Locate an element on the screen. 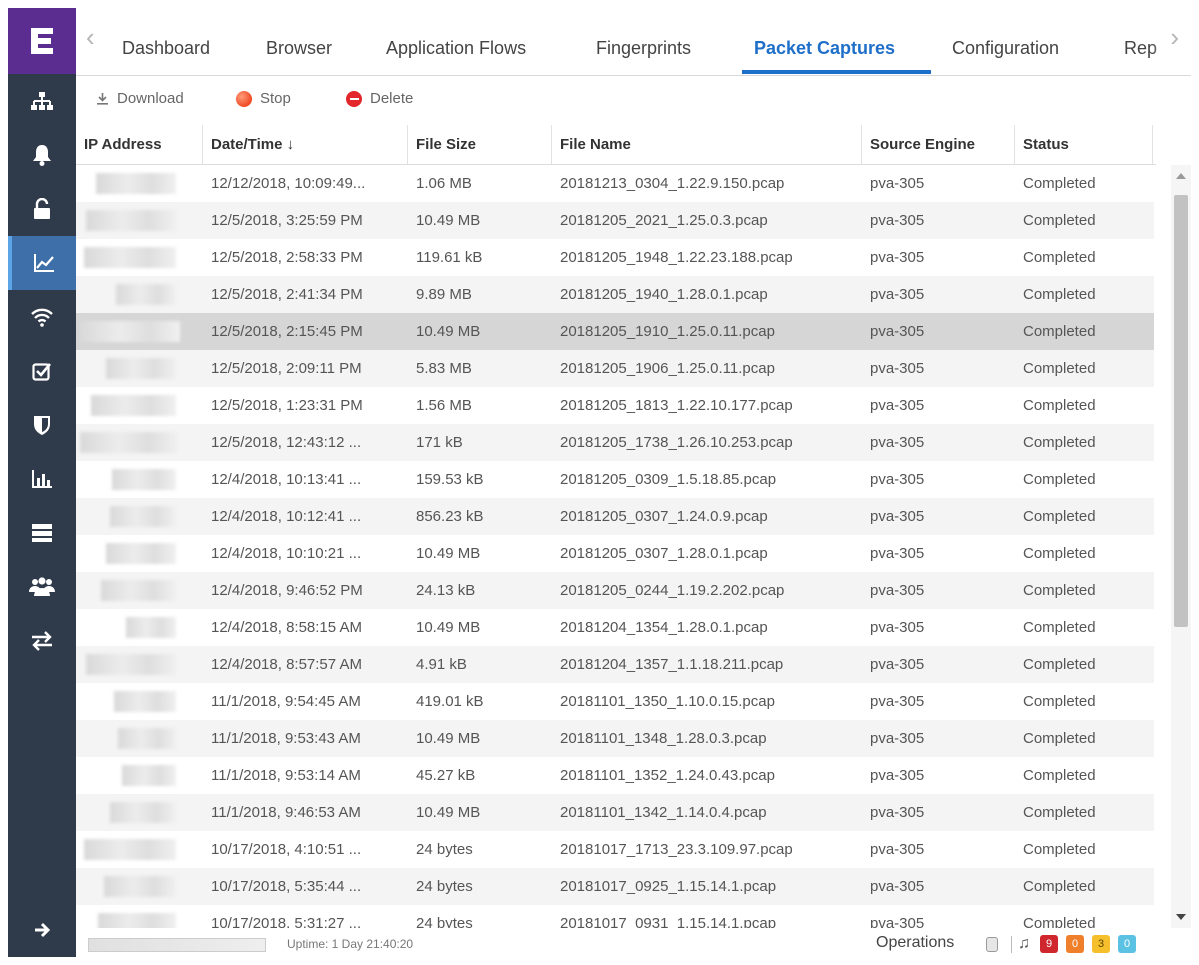 This screenshot has width=1199, height=965. sidebar-item-lock is located at coordinates (42, 209).